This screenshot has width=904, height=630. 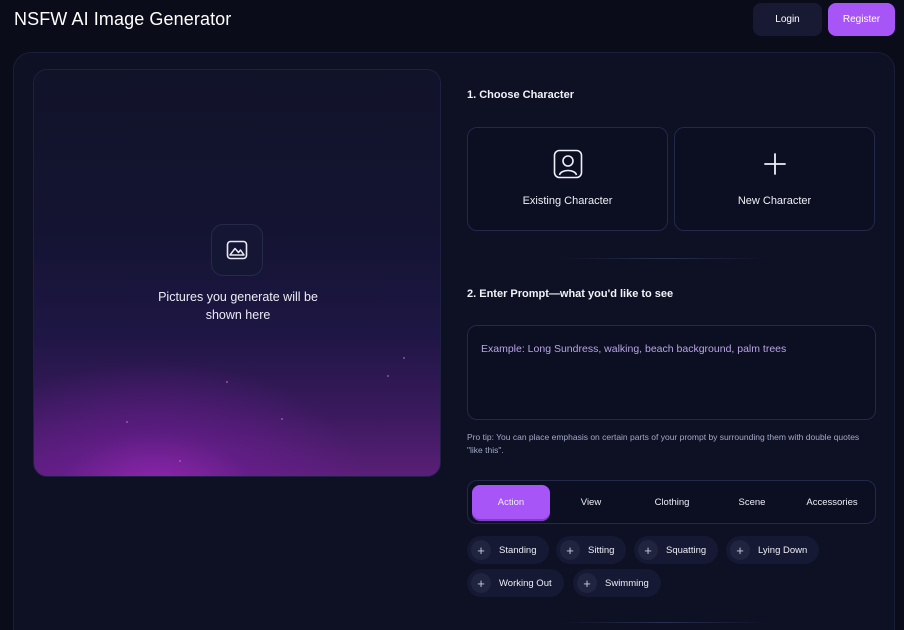 I want to click on new-character-card: New Character, so click(x=774, y=179).